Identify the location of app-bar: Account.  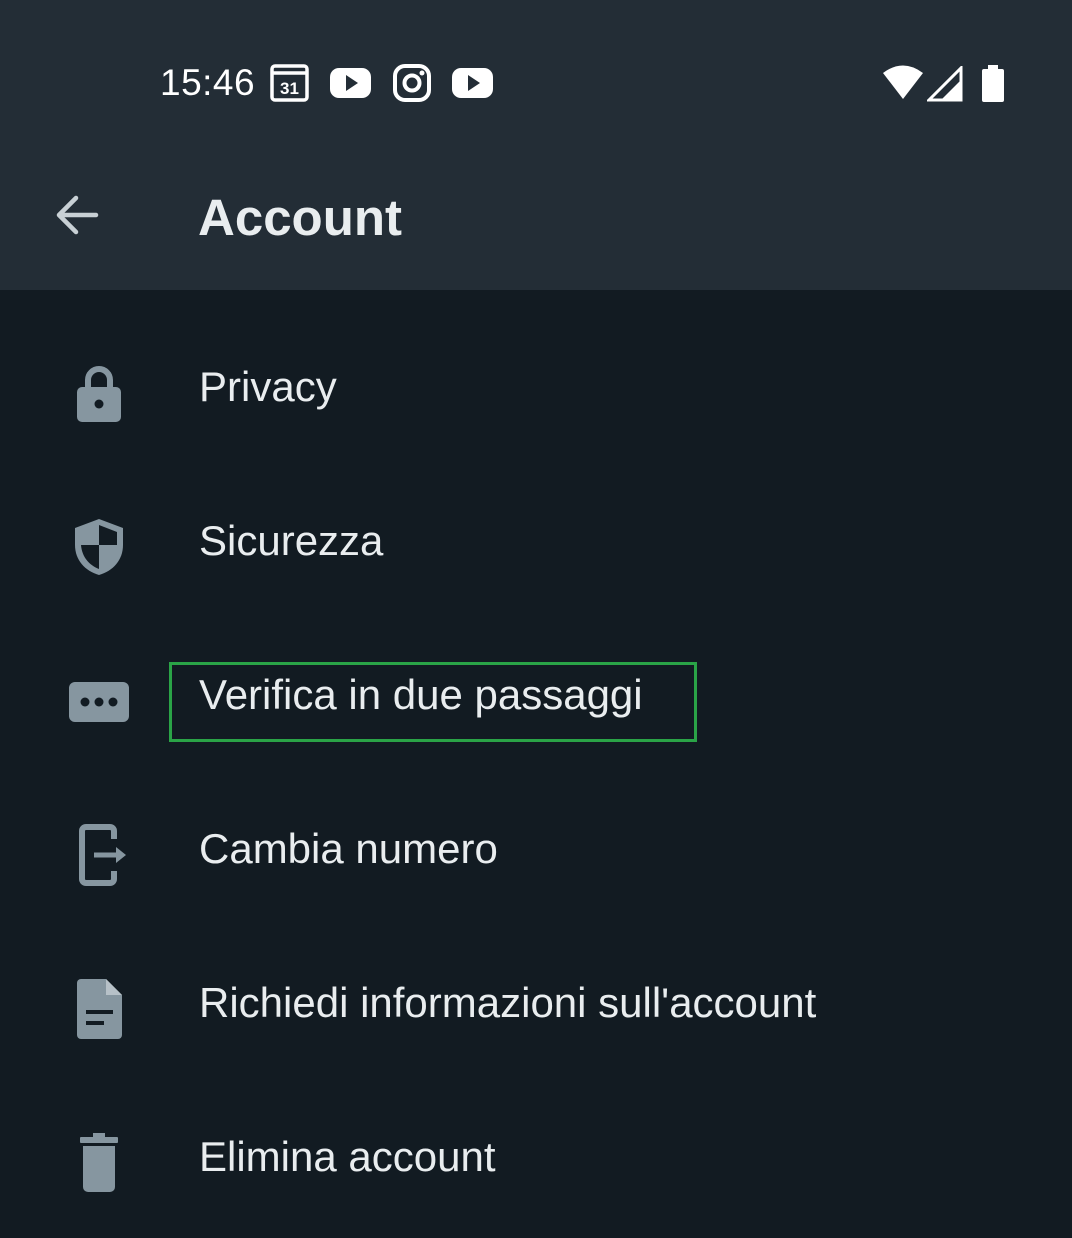
(536, 225).